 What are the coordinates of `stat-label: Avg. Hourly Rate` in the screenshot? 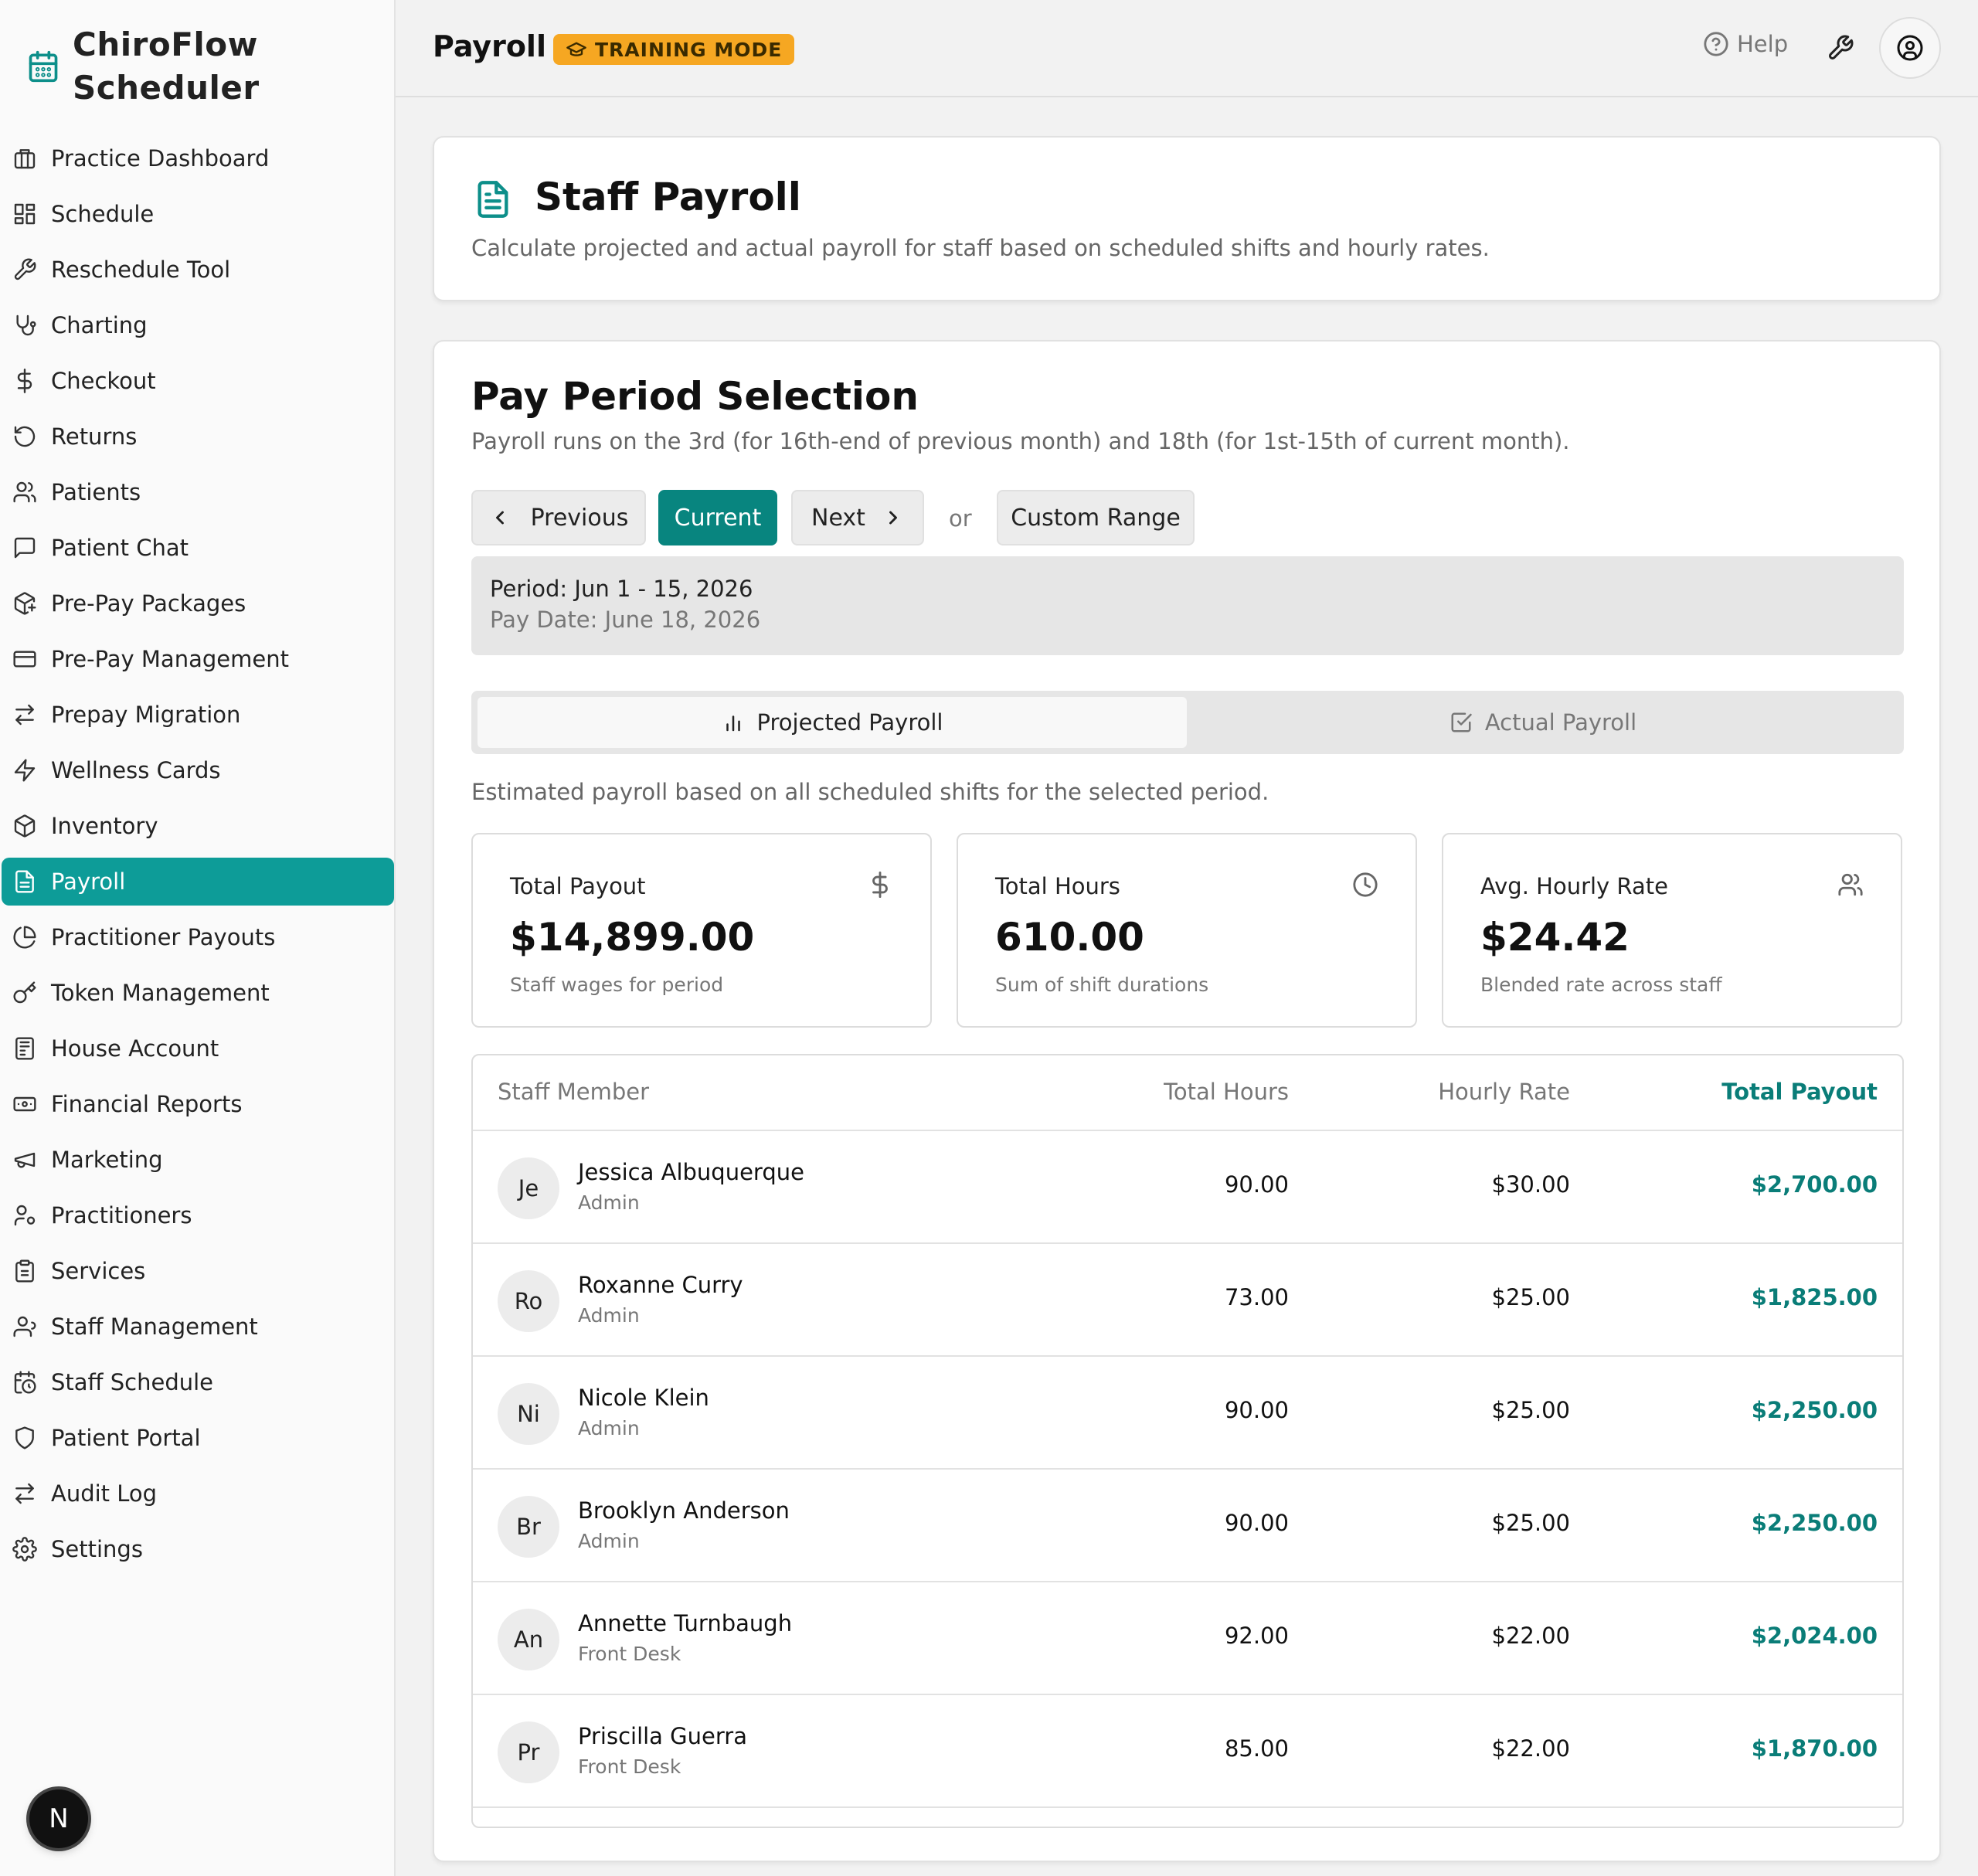 It's located at (1574, 886).